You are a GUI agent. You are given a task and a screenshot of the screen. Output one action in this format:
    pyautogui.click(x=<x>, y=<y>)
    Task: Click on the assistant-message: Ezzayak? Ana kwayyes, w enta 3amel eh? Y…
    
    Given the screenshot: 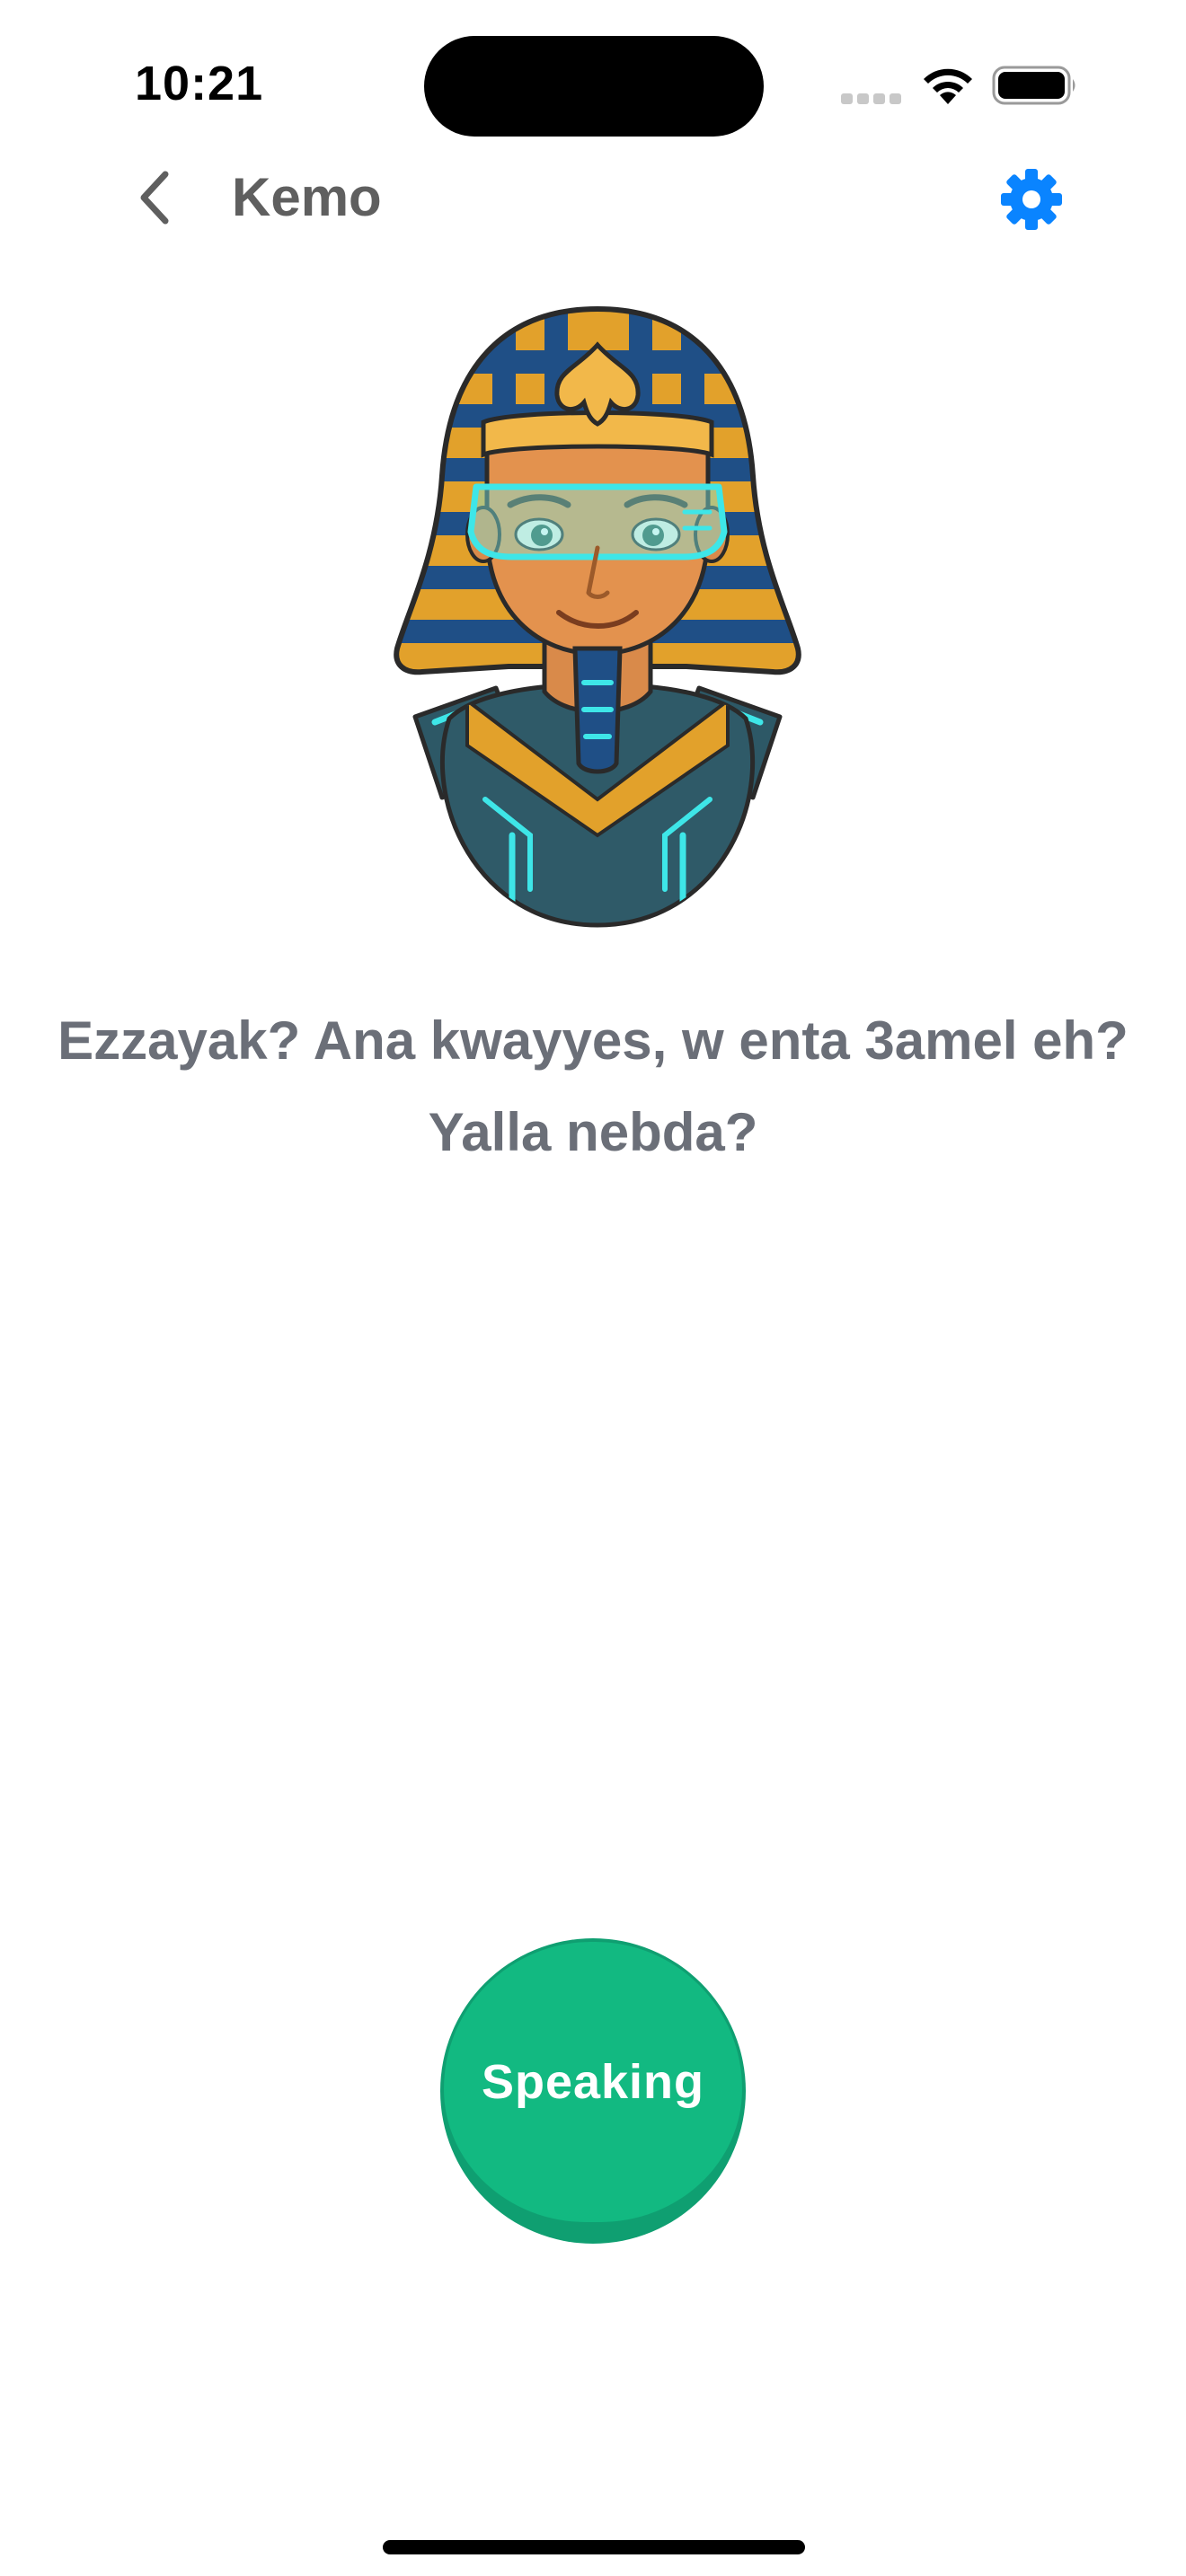 What is the action you would take?
    pyautogui.click(x=593, y=1086)
    